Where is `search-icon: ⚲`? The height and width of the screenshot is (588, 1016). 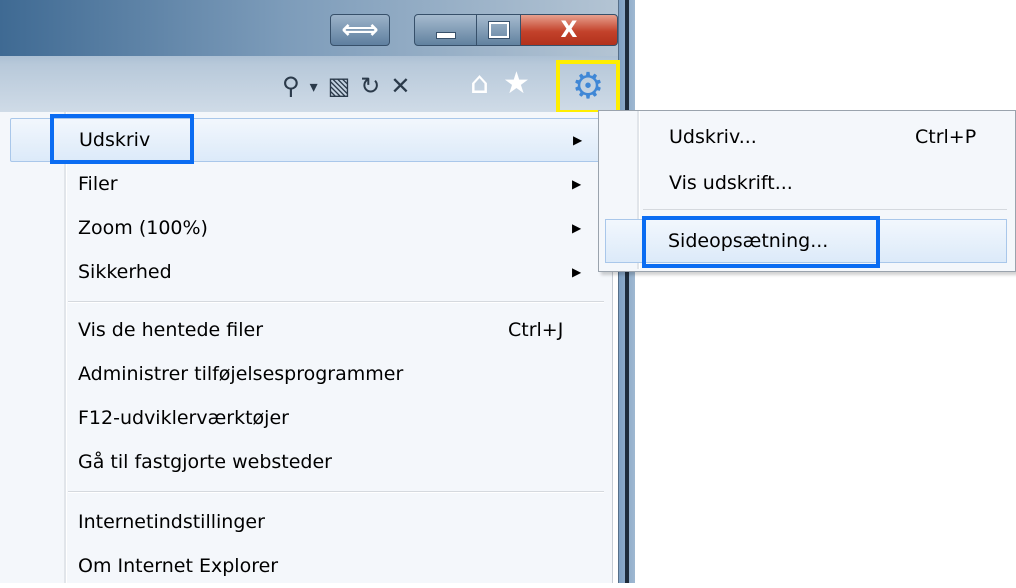 search-icon: ⚲ is located at coordinates (291, 86).